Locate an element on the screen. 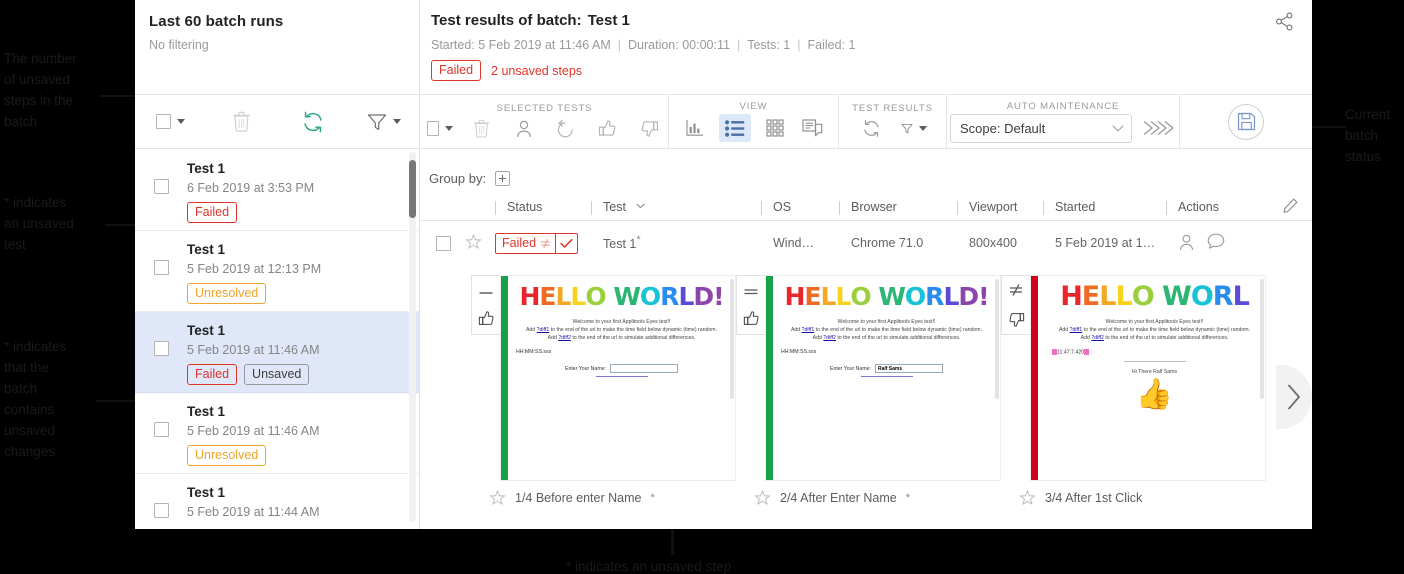 Image resolution: width=1404 pixels, height=574 pixels. step-caption-text: 3/4 After 1st Click is located at coordinates (1094, 498).